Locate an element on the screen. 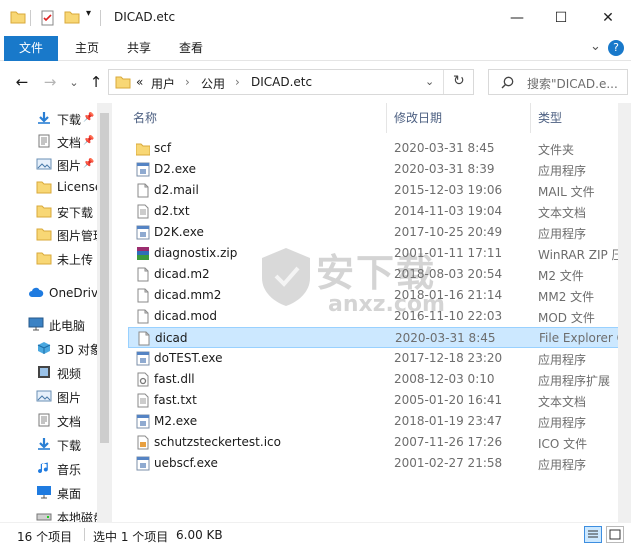  file-row: scf 2020-03-31 8:45 文件夹 is located at coordinates (379, 148).